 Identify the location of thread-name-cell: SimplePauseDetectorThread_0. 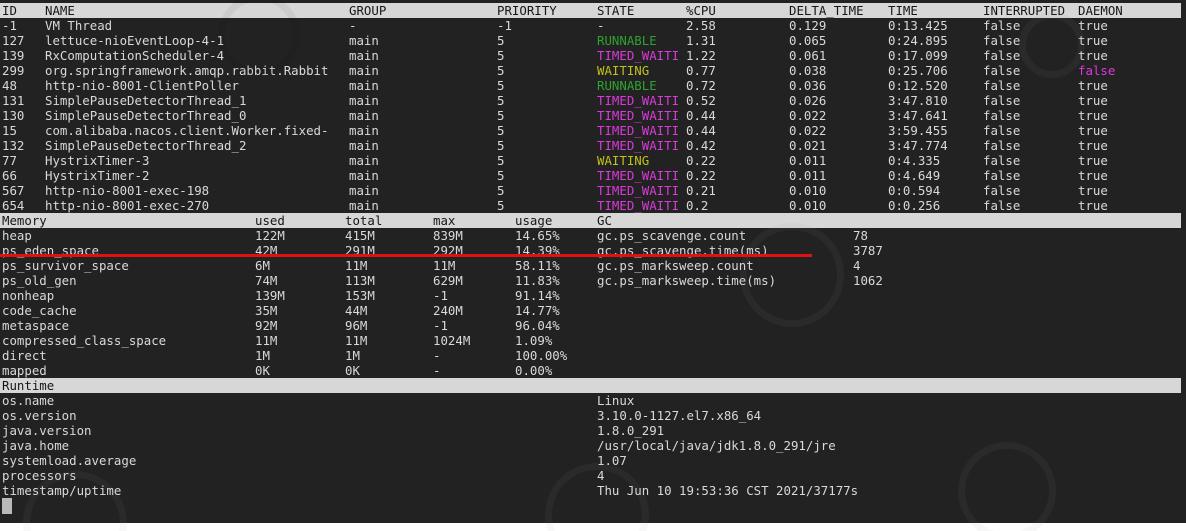
(146, 115).